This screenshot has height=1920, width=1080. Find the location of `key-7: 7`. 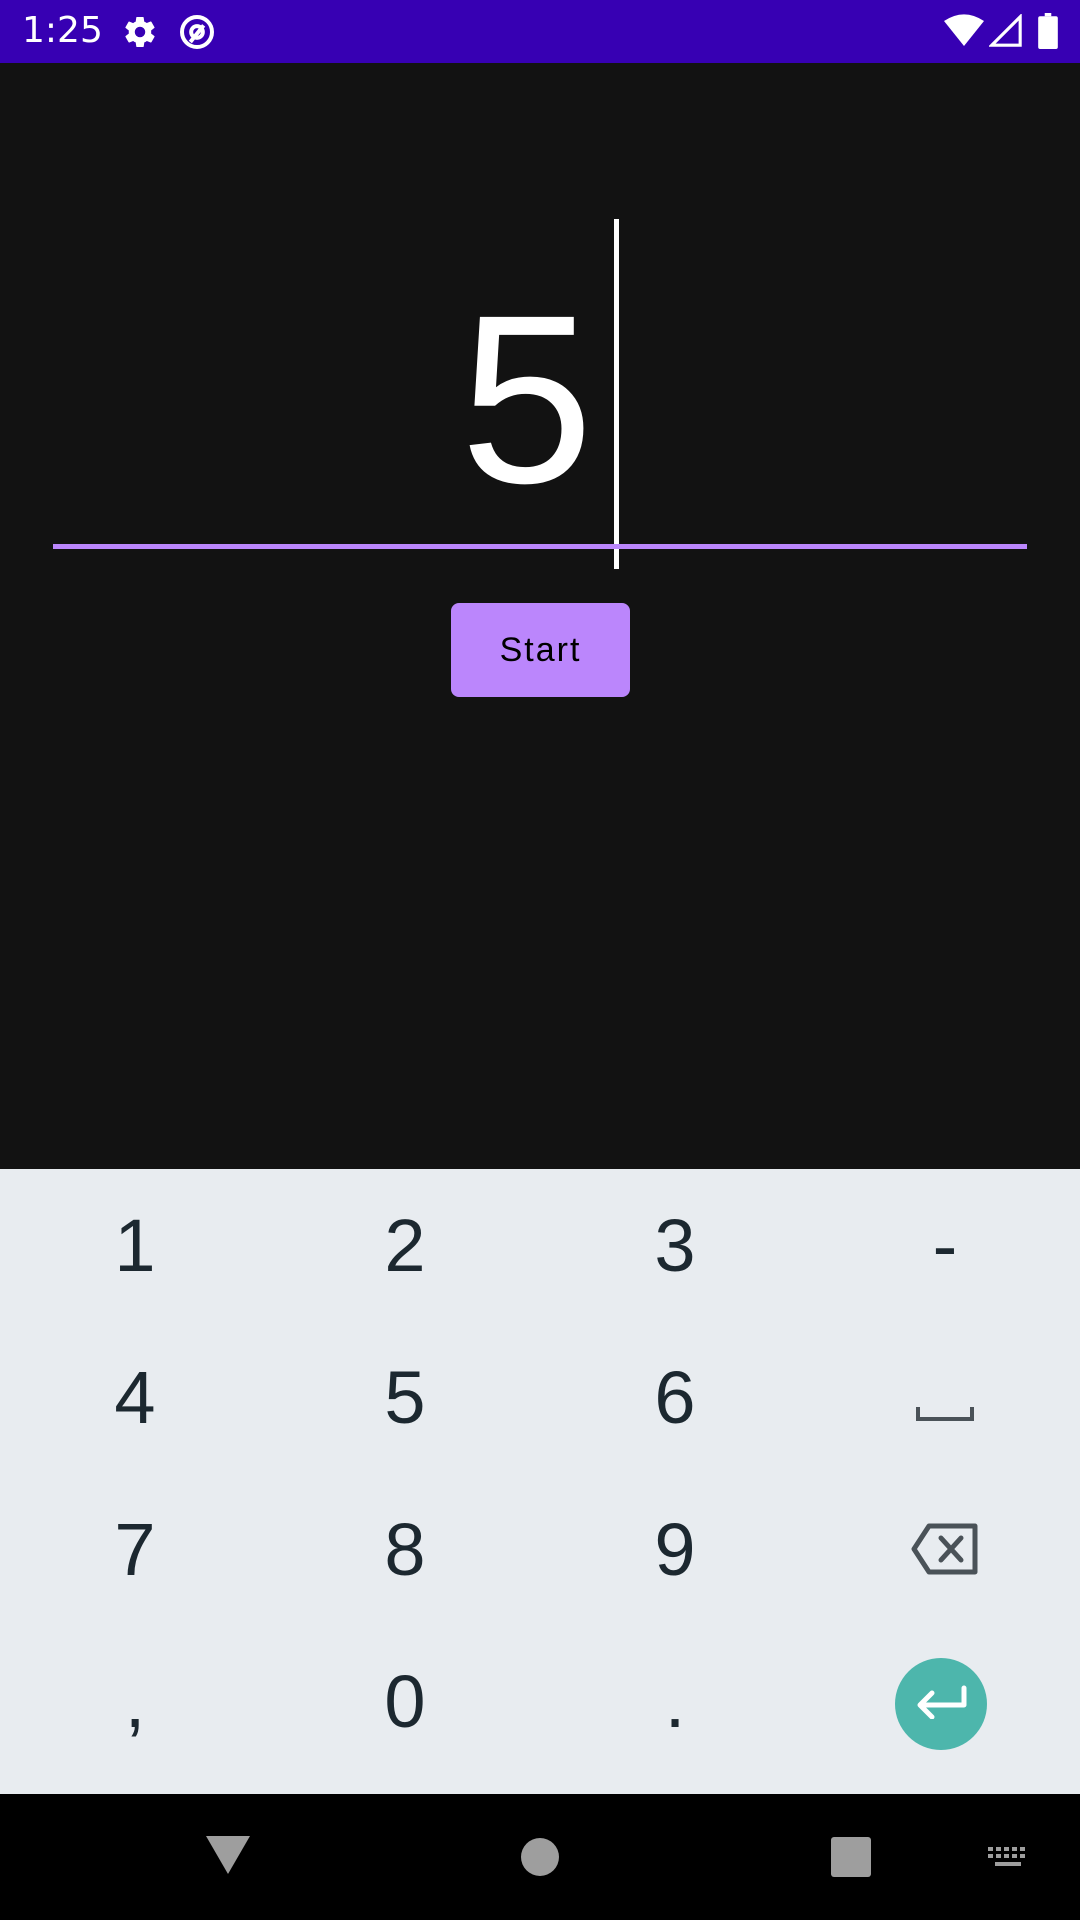

key-7: 7 is located at coordinates (135, 1549).